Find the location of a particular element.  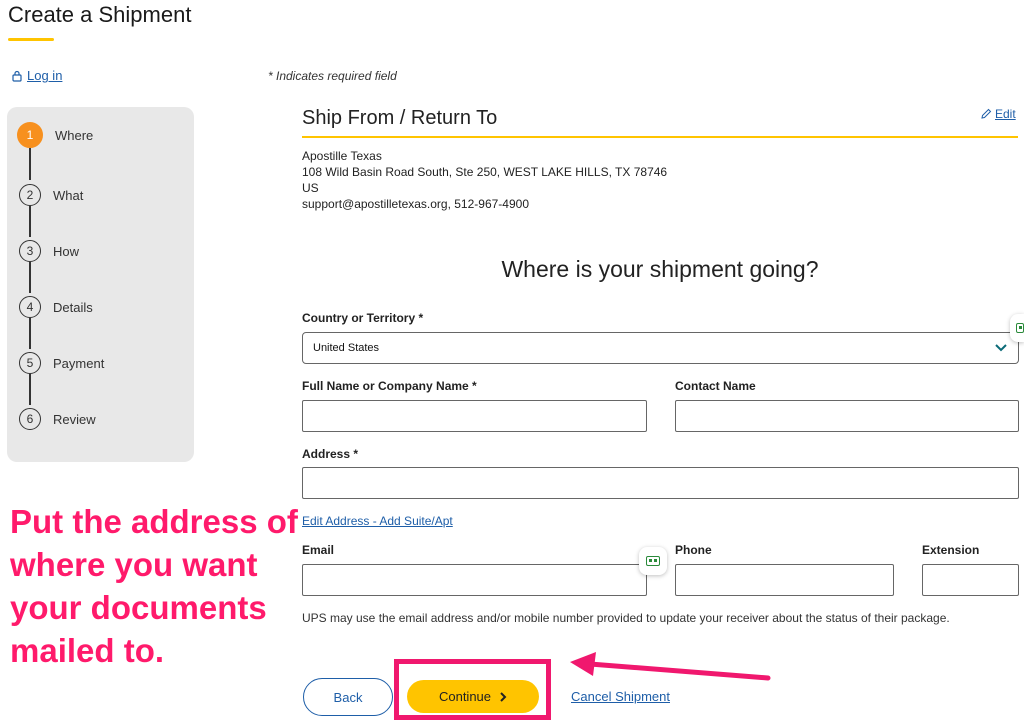

extension-label: Extension is located at coordinates (951, 550).